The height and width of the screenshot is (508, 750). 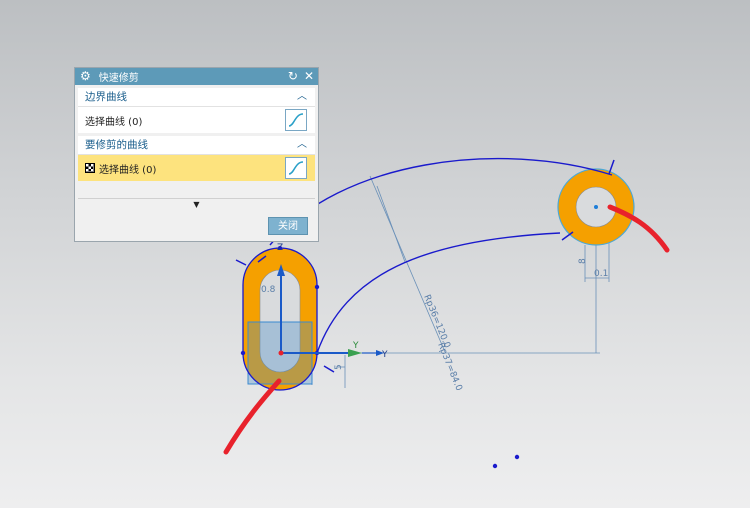 I want to click on trim-section-header: 要修剪的曲线 ︿, so click(x=196, y=145).